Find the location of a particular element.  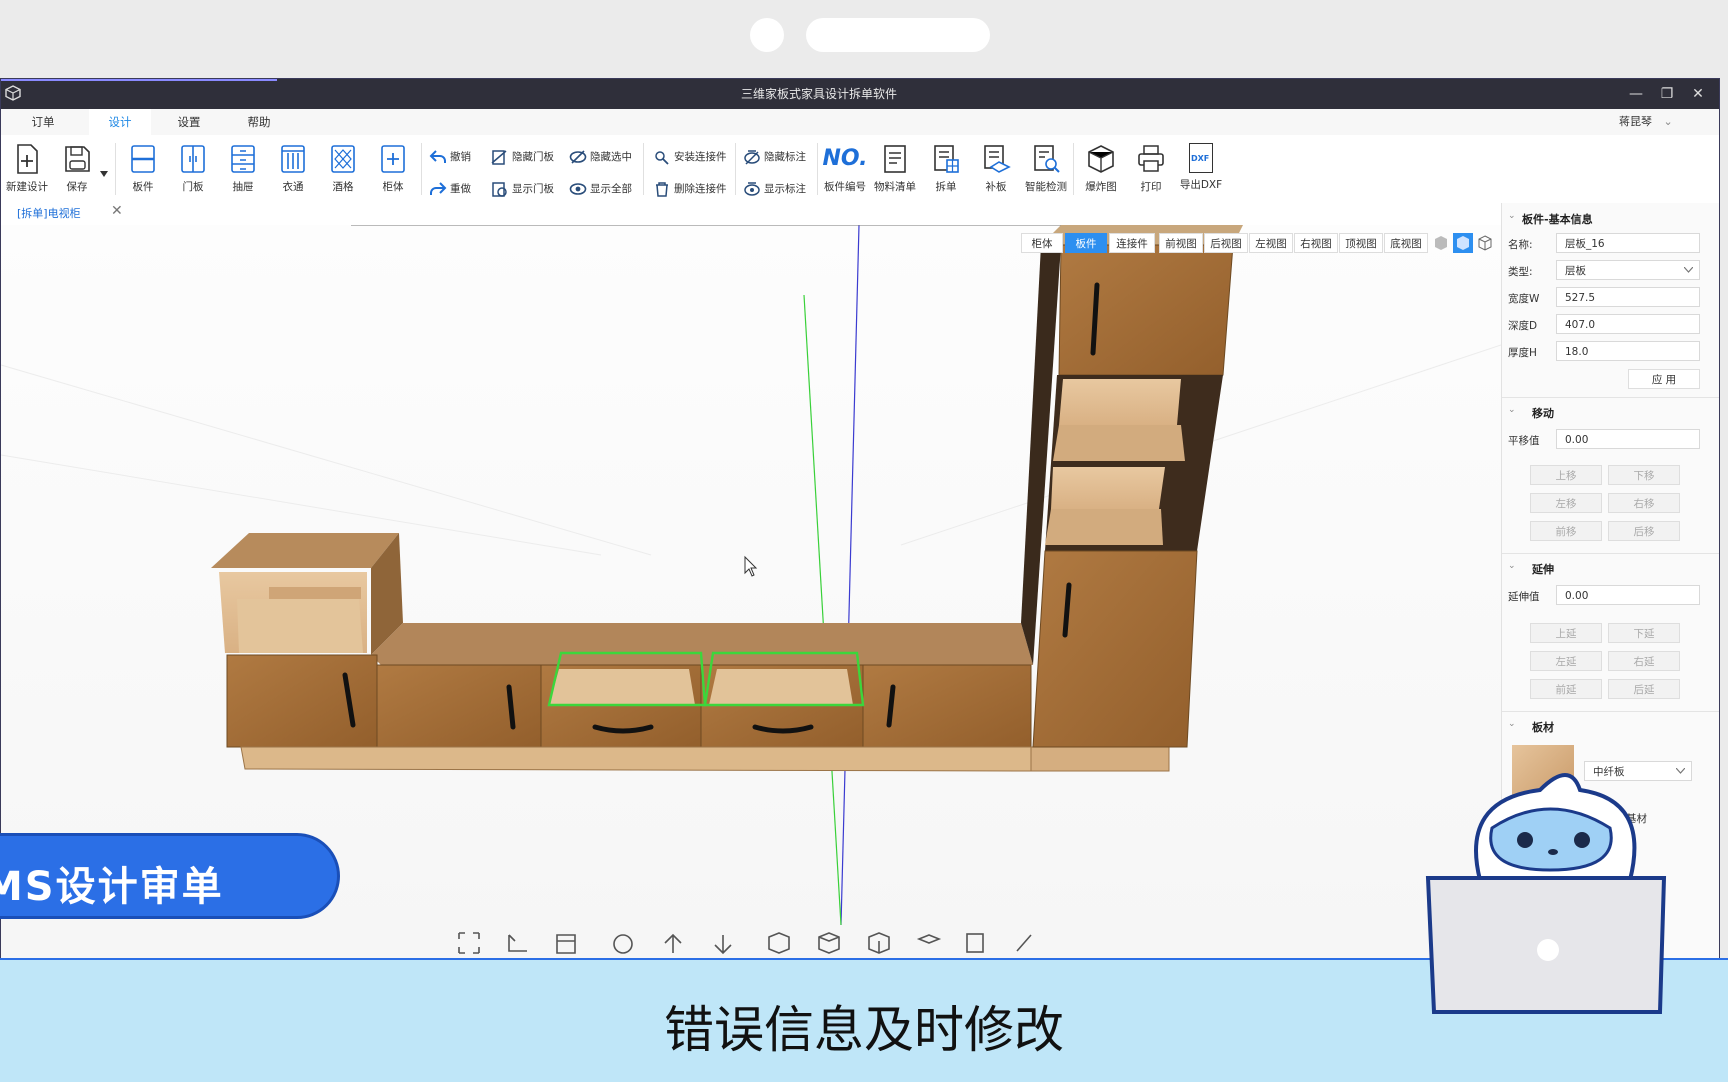

door-button: 门板 is located at coordinates (193, 169).